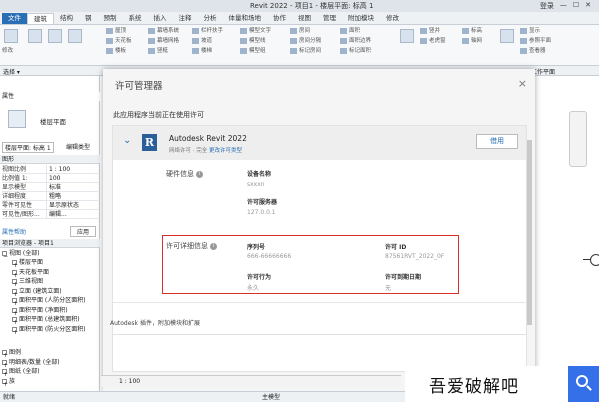  What do you see at coordinates (530, 31) in the screenshot?
I see `show-button: 显示` at bounding box center [530, 31].